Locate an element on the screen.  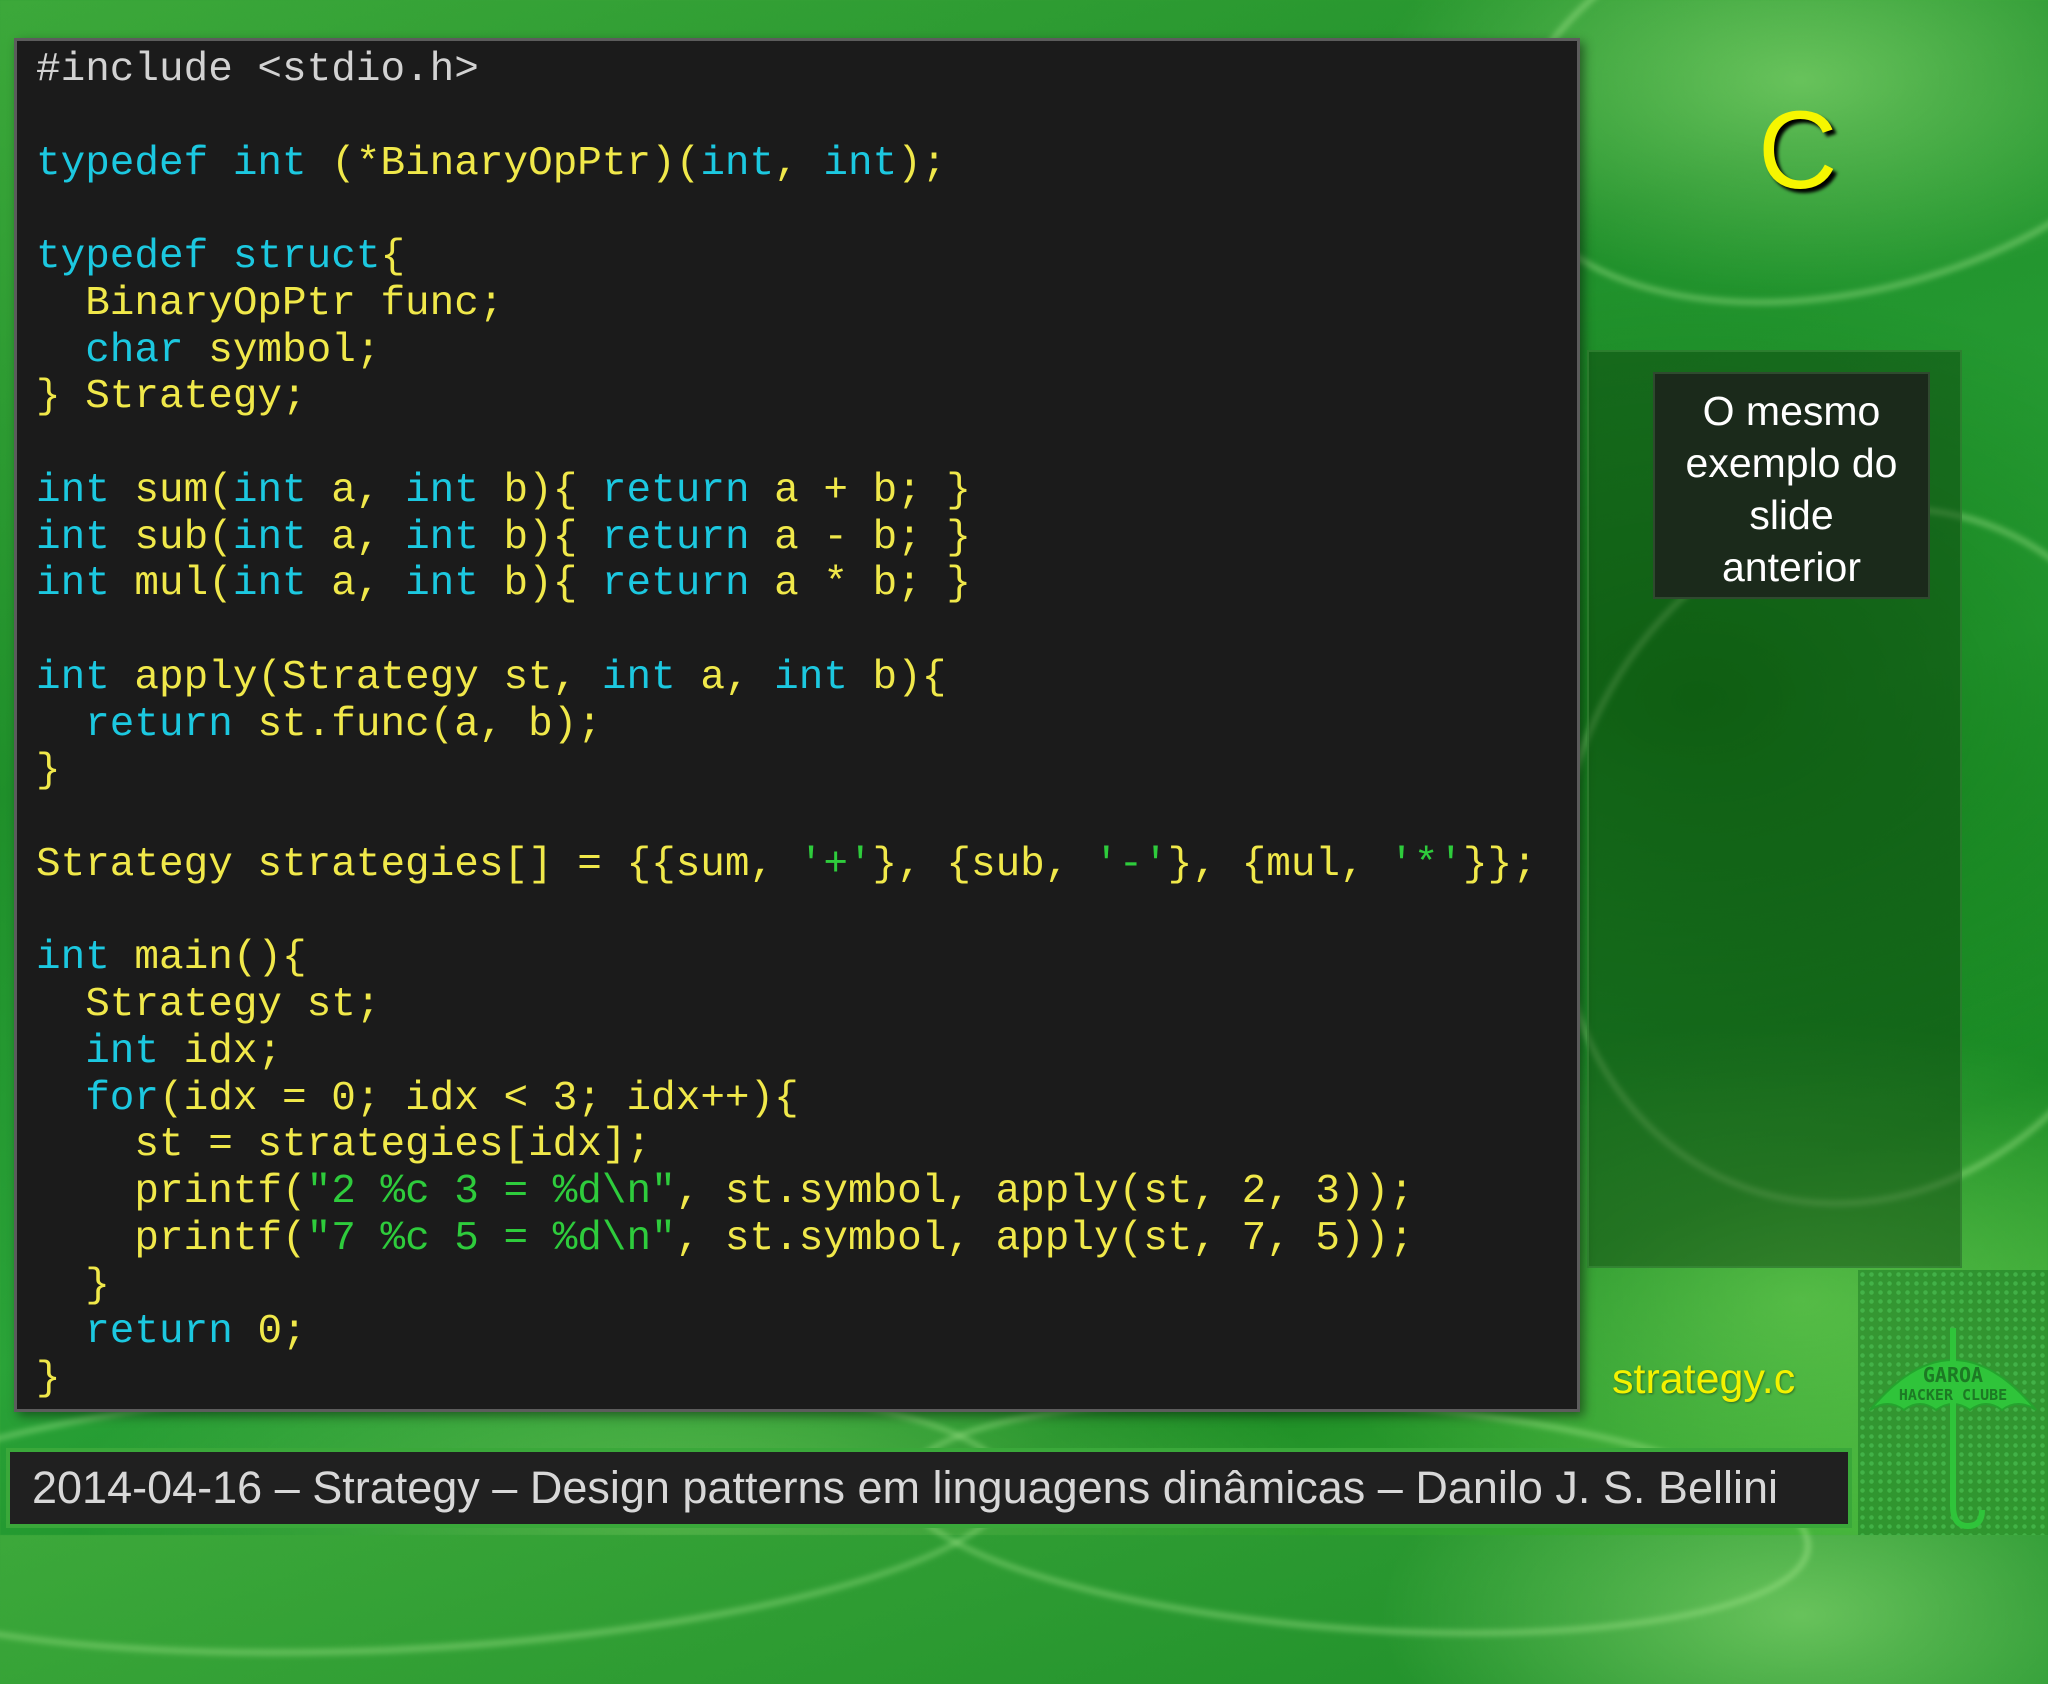
logo-text-hacker-clube: HACKER CLUBE is located at coordinates (1953, 1395).